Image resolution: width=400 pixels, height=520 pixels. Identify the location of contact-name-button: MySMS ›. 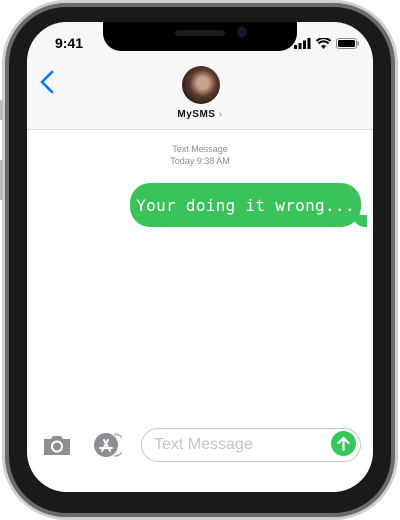
(200, 114).